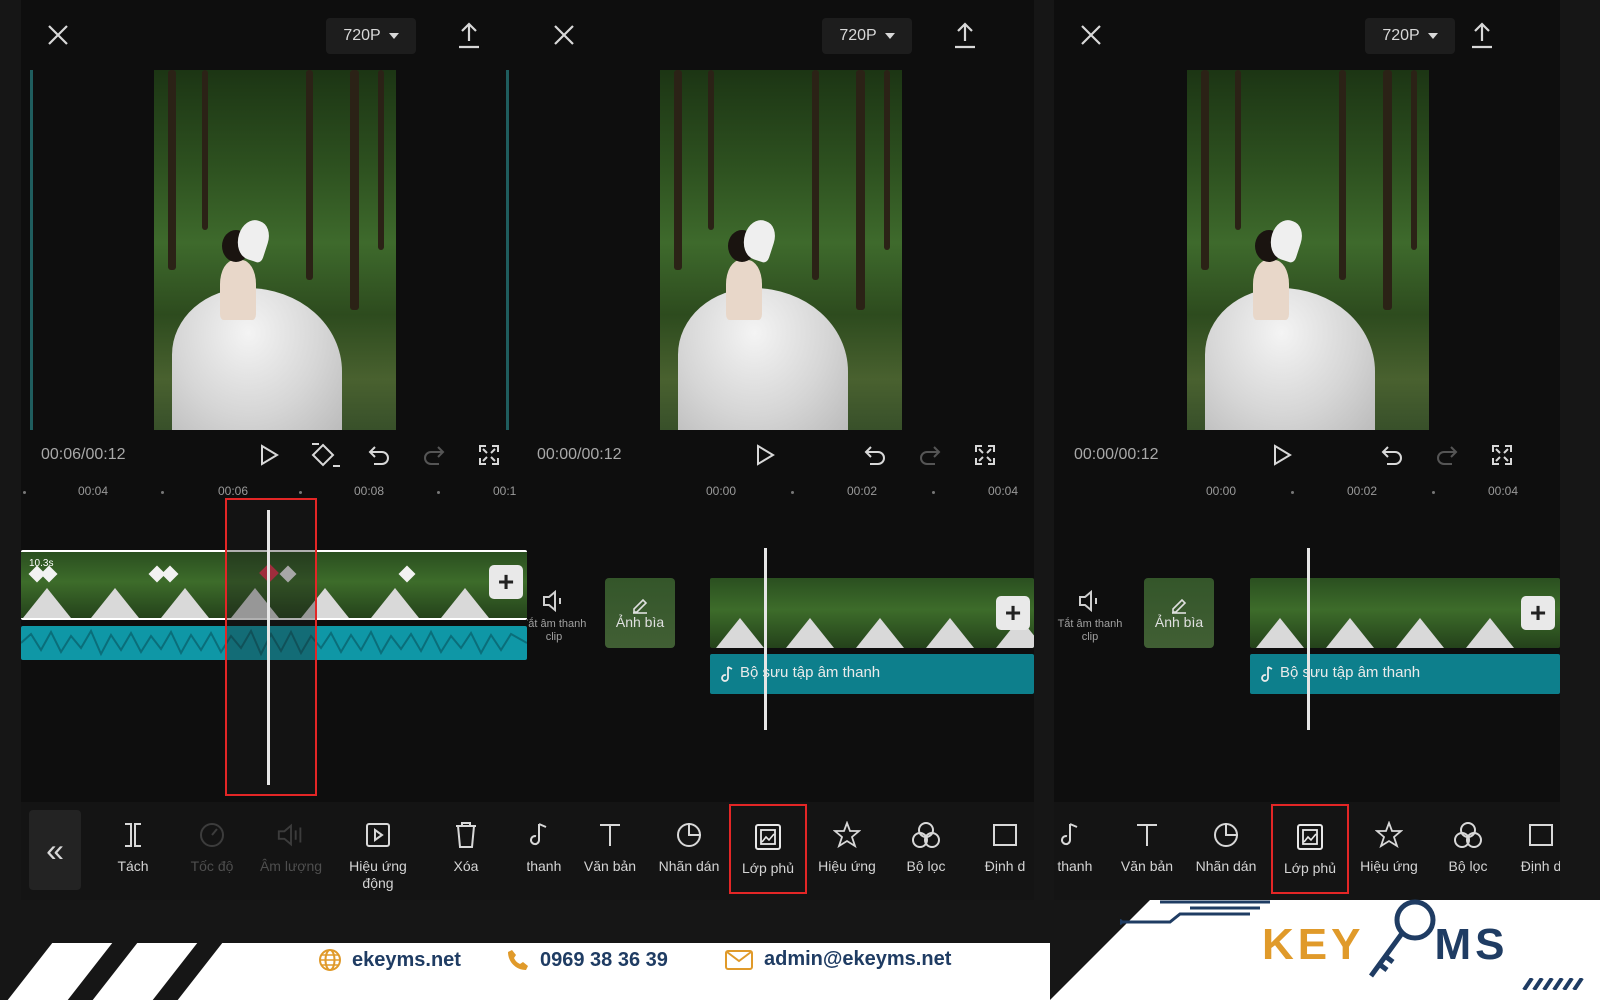  I want to click on tool-split: Tách, so click(133, 851).